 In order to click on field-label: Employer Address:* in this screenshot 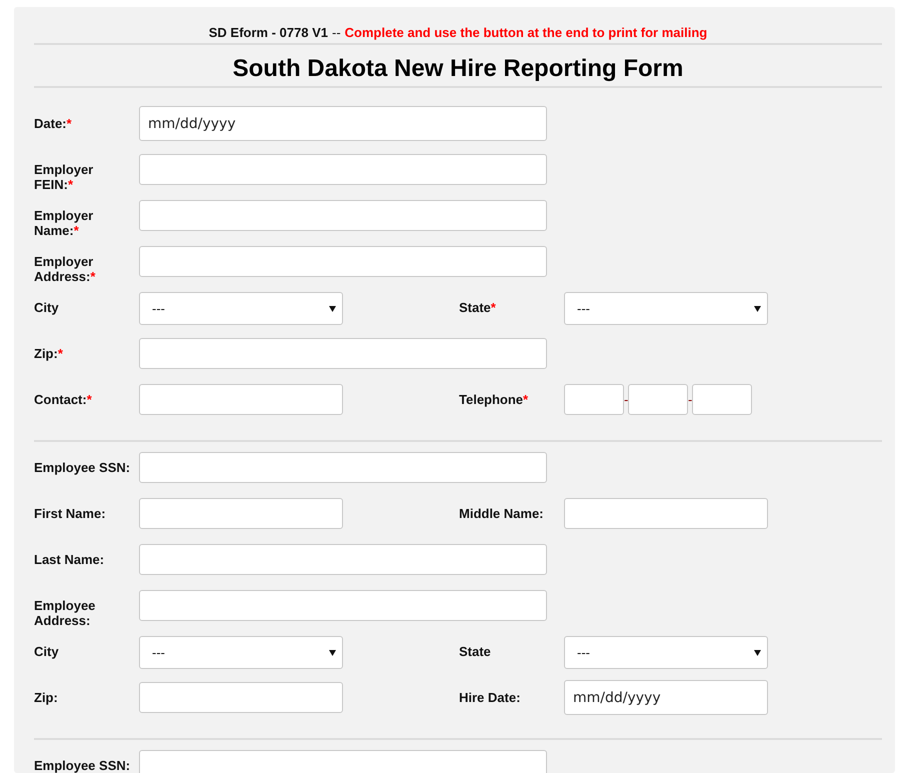, I will do `click(65, 268)`.